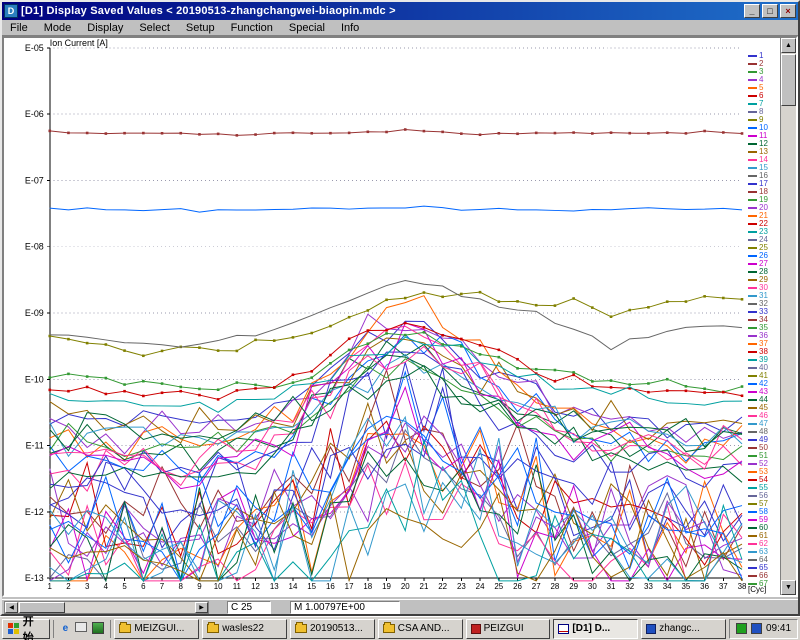 This screenshot has height=640, width=800. What do you see at coordinates (763, 628) in the screenshot?
I see `system-tray: 09:41` at bounding box center [763, 628].